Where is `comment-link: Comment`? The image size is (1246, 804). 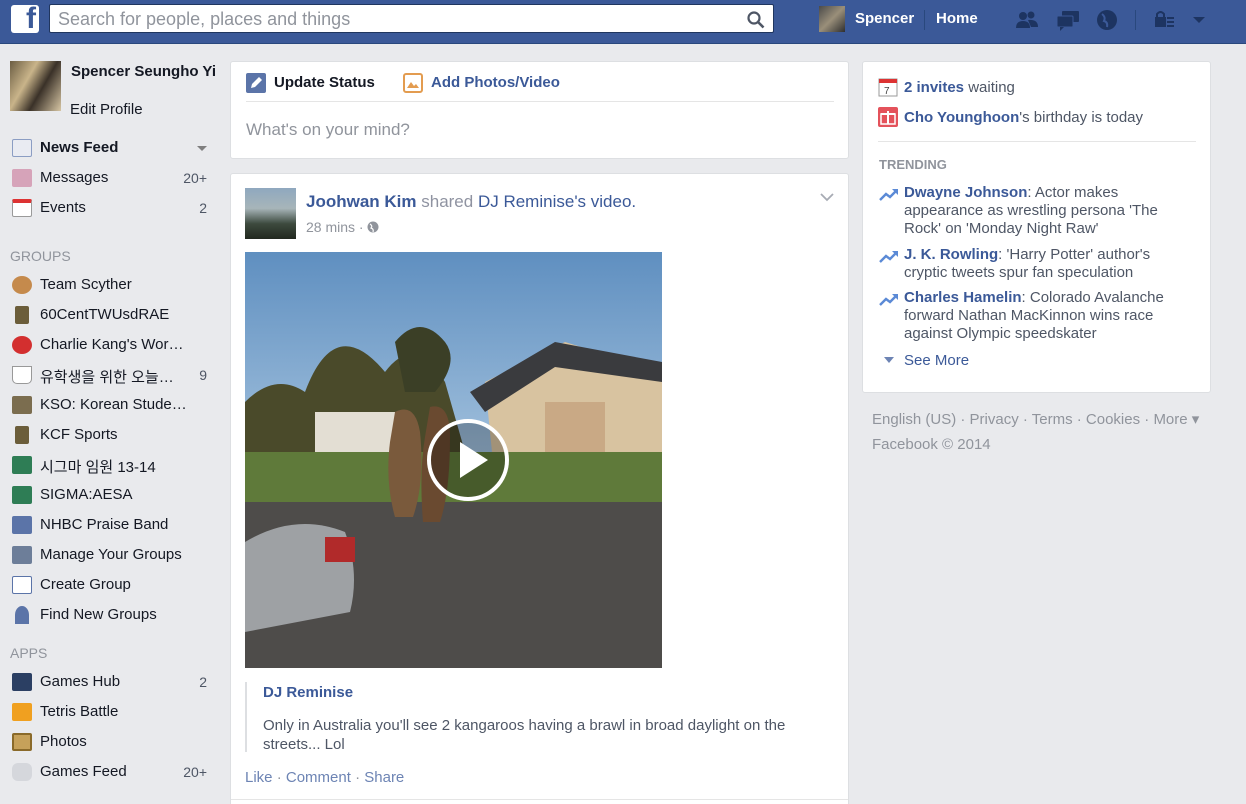
comment-link: Comment is located at coordinates (318, 777).